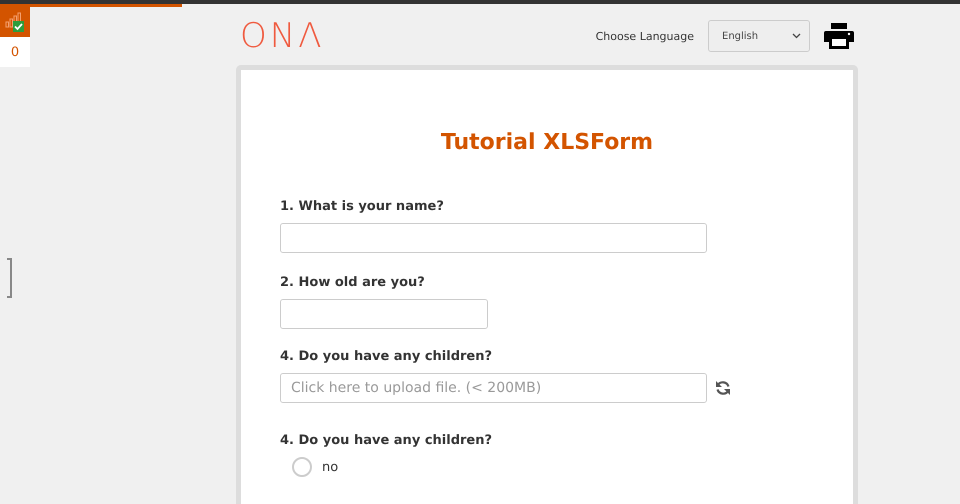 Image resolution: width=960 pixels, height=504 pixels. What do you see at coordinates (493, 238) in the screenshot?
I see `text-field` at bounding box center [493, 238].